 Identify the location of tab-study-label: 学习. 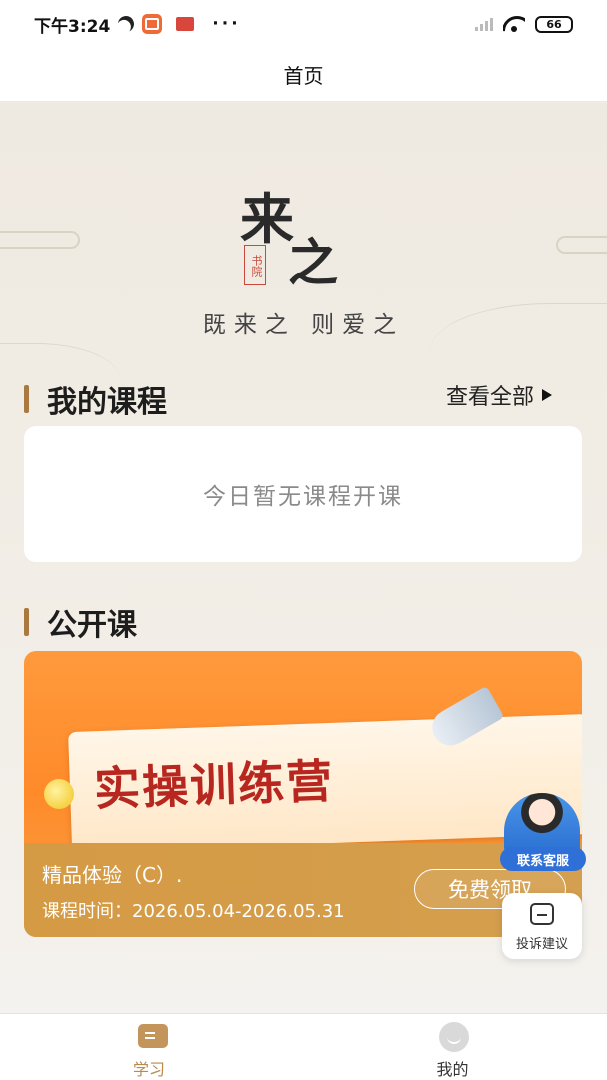
(149, 1069).